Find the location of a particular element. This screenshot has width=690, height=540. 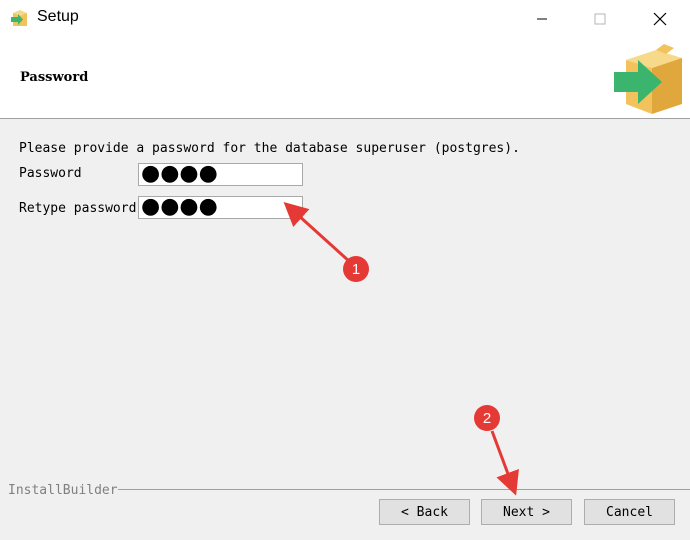

window-title: Setup is located at coordinates (58, 16).